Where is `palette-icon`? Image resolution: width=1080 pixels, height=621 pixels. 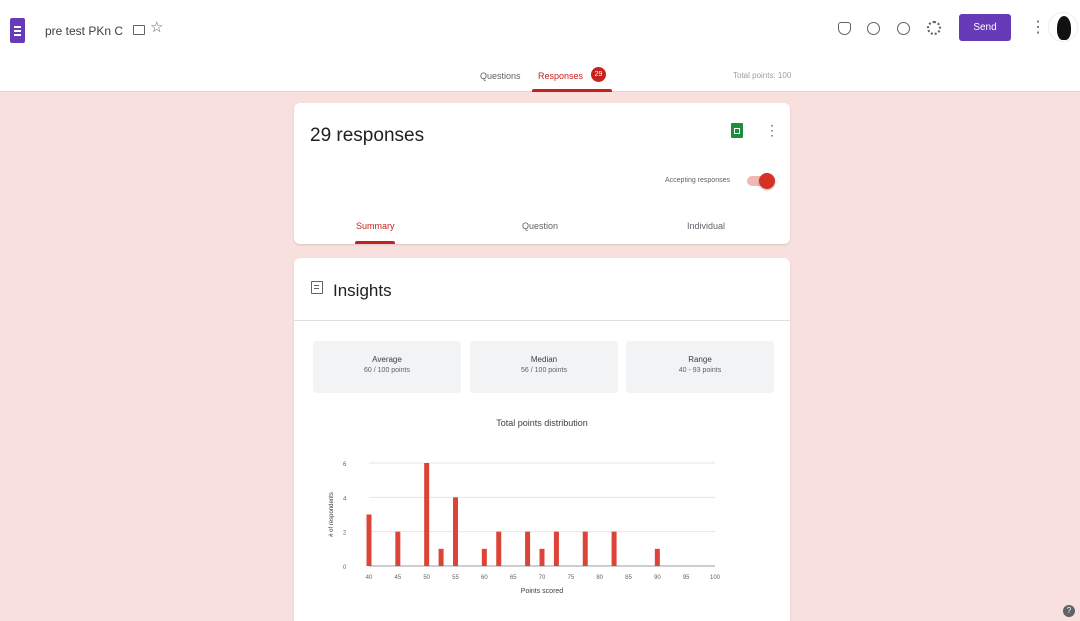 palette-icon is located at coordinates (844, 28).